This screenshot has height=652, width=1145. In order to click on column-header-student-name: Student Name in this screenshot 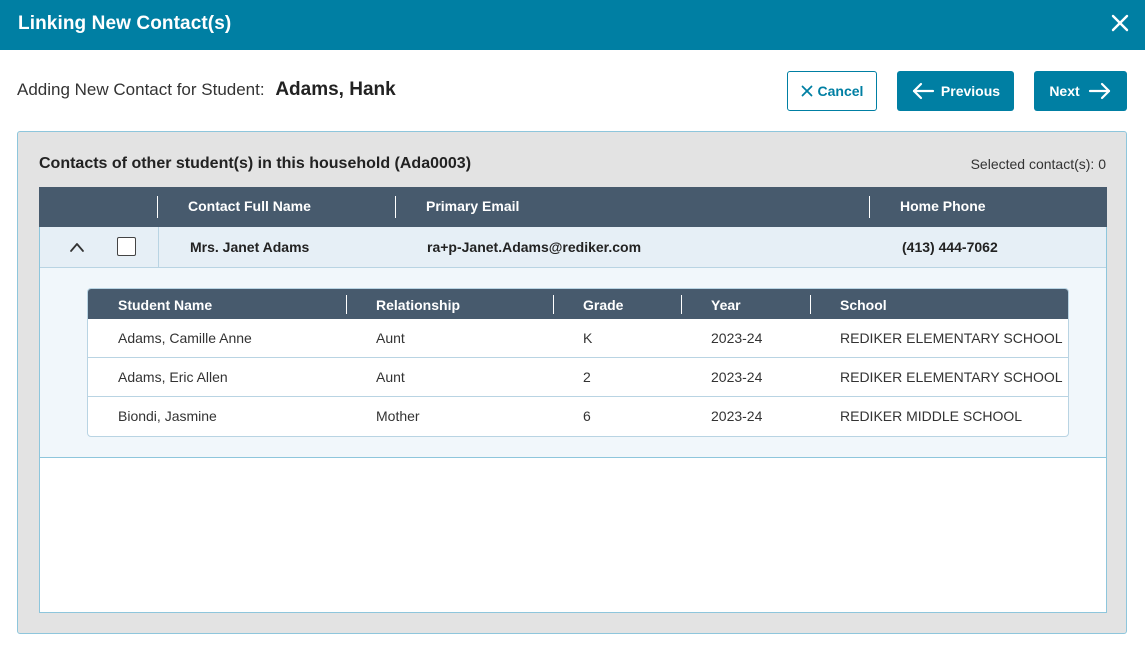, I will do `click(165, 305)`.